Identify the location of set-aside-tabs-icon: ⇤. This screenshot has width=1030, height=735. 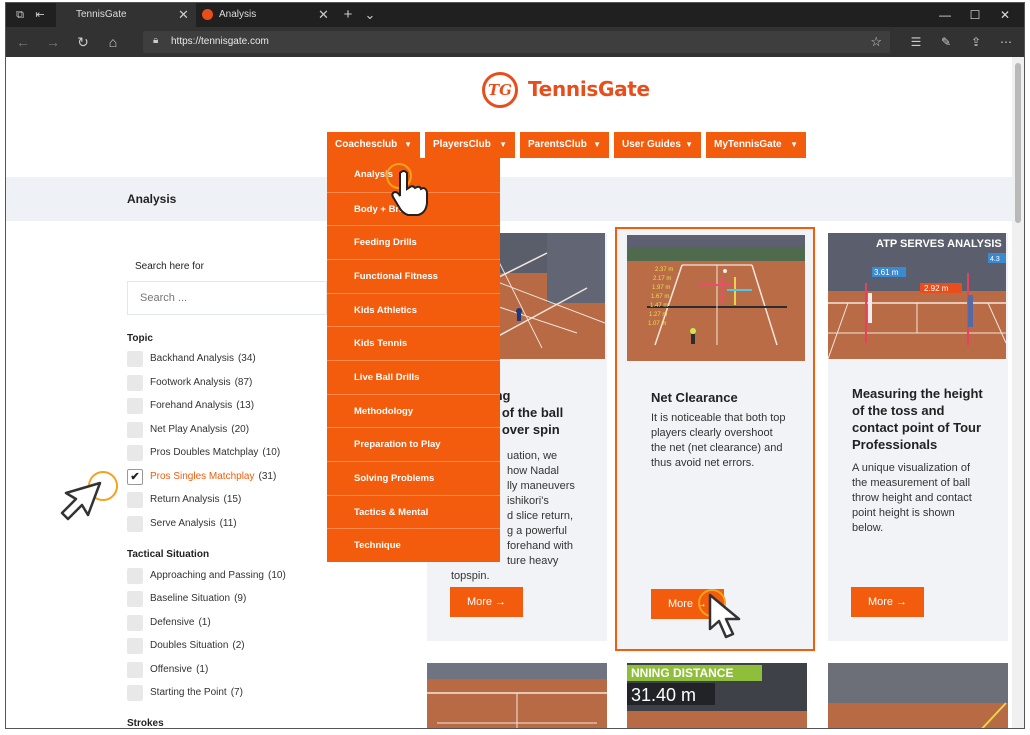
(40, 15).